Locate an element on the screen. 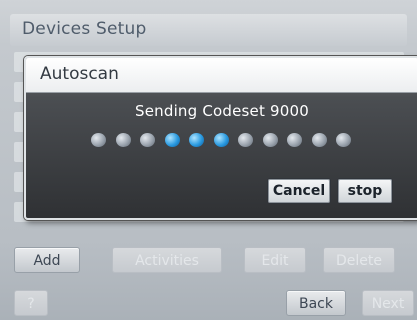  activities-button: Activities is located at coordinates (167, 260).